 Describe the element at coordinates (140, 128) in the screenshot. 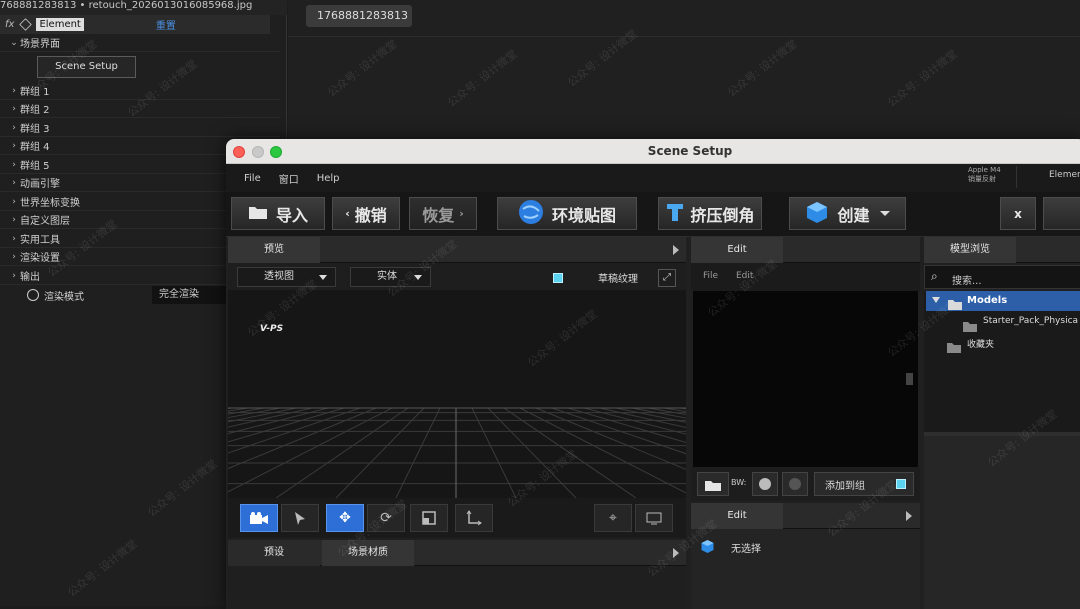

I see `host-tree-item: › 群组 3` at that location.